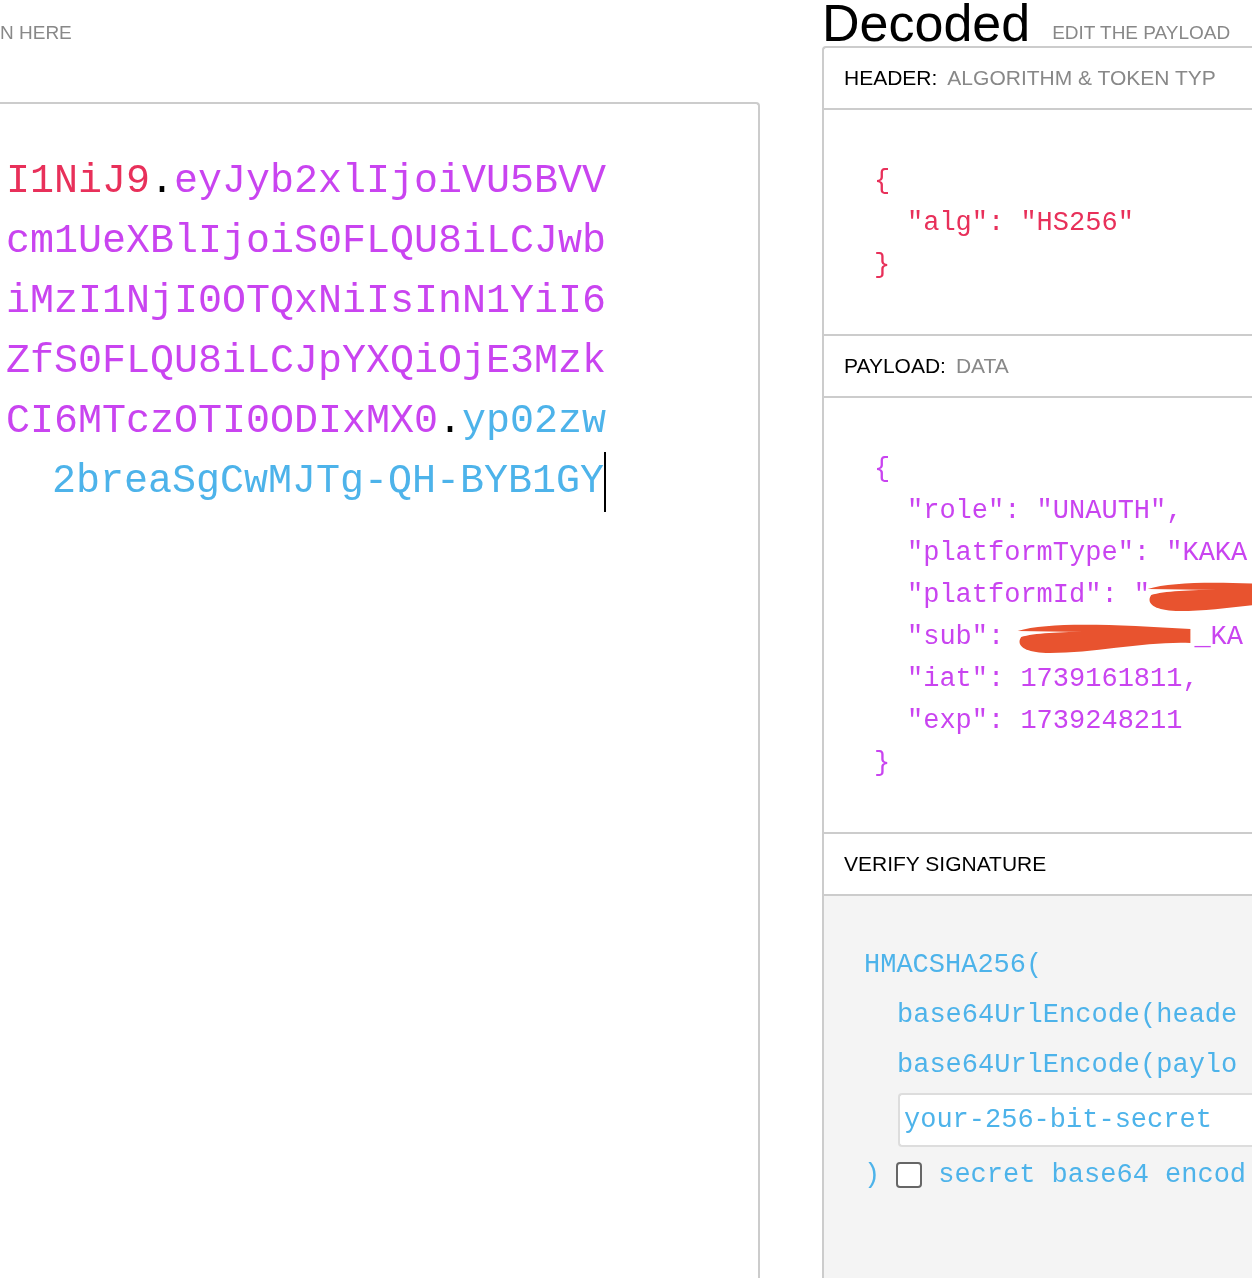 The width and height of the screenshot is (1252, 1278). What do you see at coordinates (533, 421) in the screenshot?
I see `token-text: yp02zw` at bounding box center [533, 421].